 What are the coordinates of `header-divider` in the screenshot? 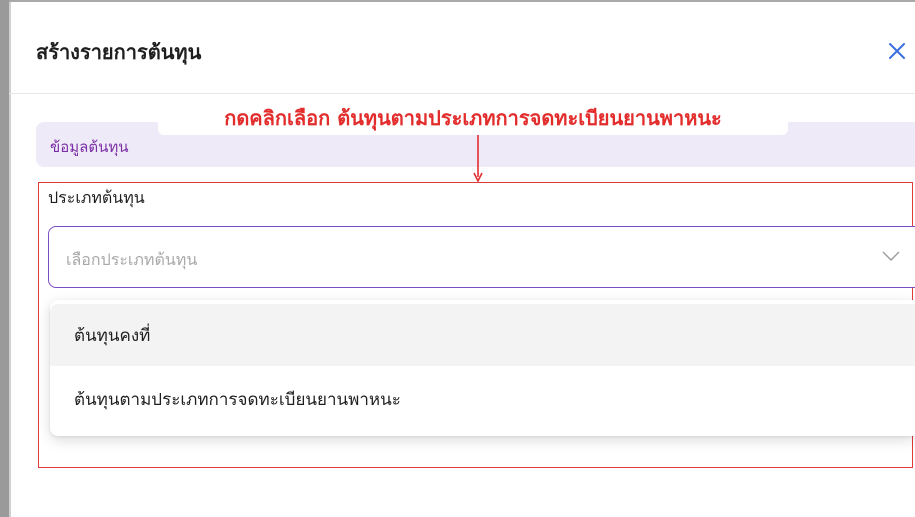 It's located at (462, 93).